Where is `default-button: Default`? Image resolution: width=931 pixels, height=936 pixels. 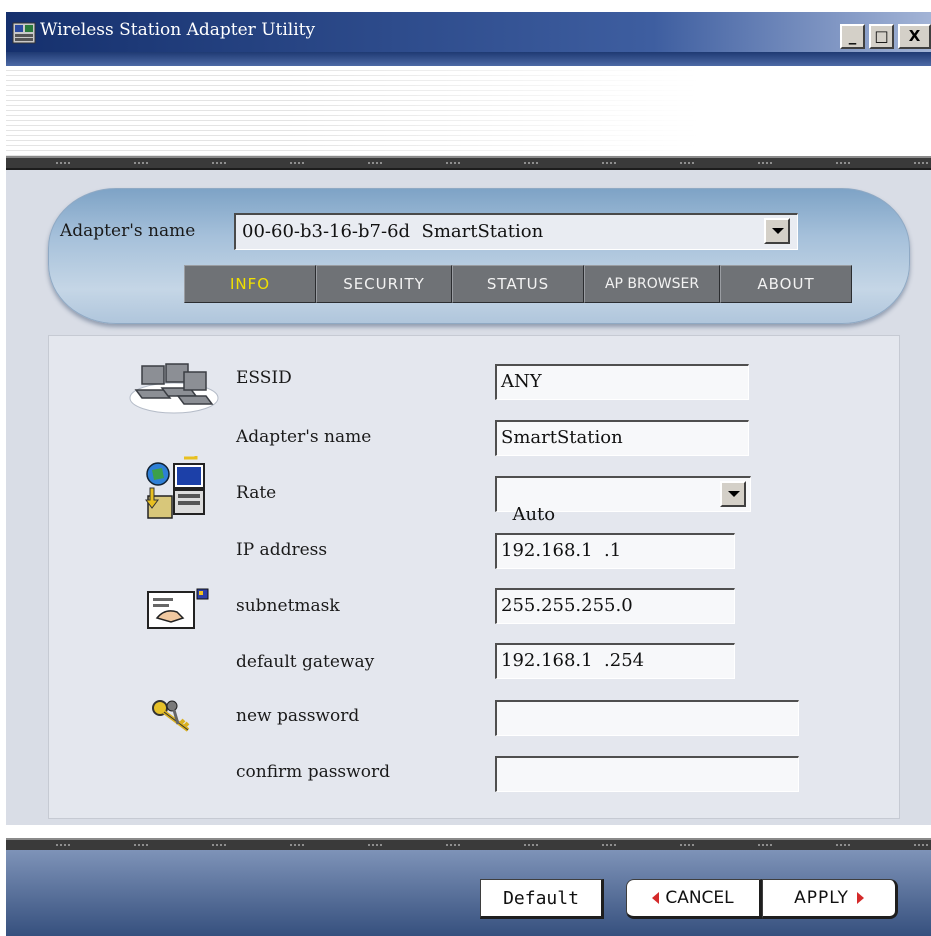 default-button: Default is located at coordinates (542, 899).